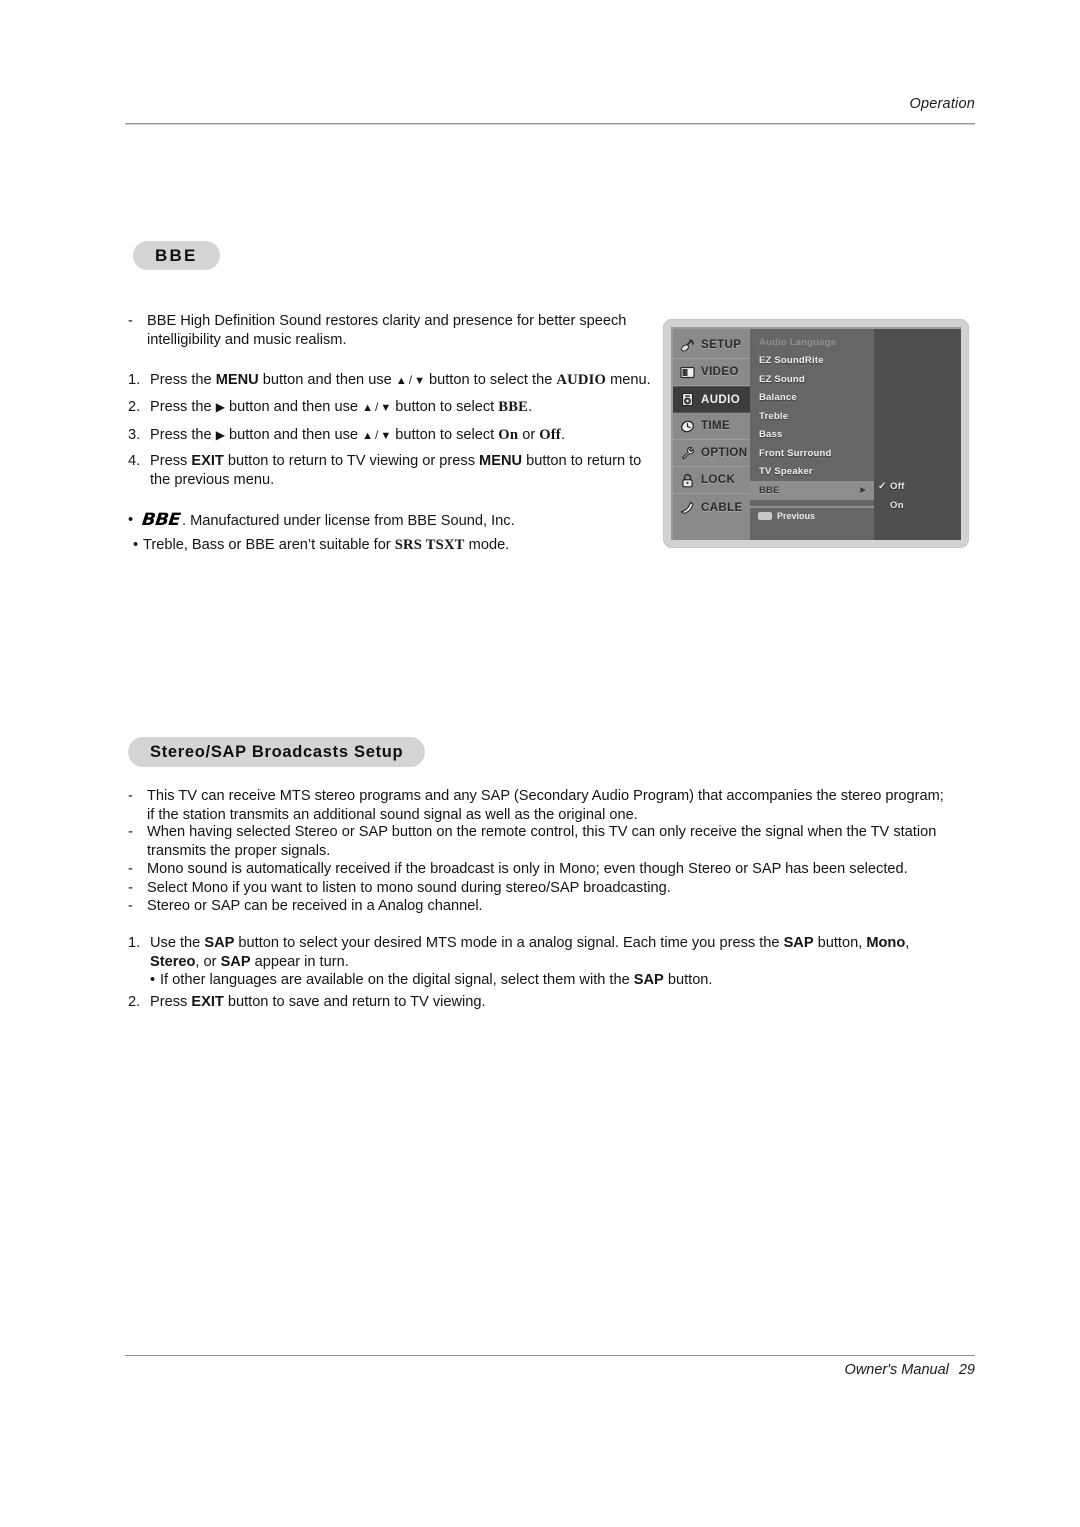  I want to click on t: button to select the, so click(490, 380).